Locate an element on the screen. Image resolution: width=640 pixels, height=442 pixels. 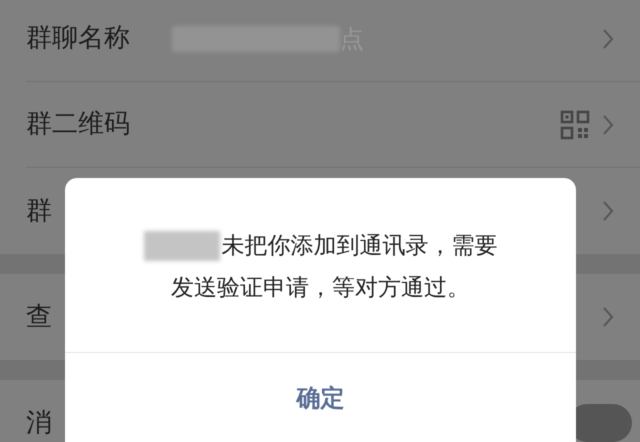
row-label: 群聊名称 is located at coordinates (78, 38).